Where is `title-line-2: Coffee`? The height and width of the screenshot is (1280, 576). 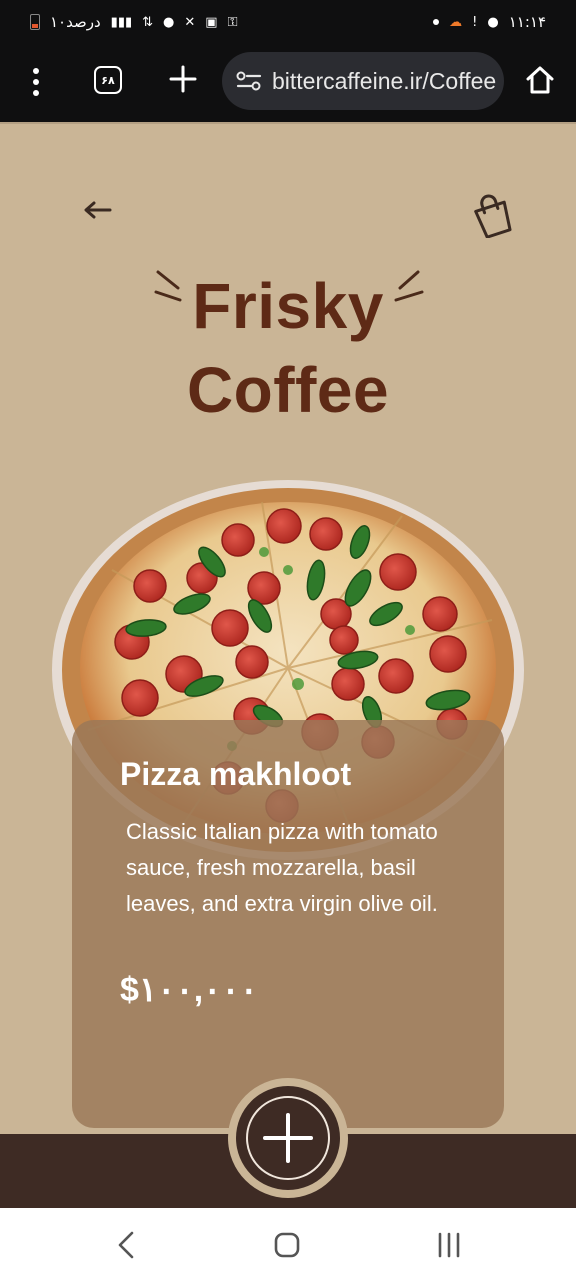 title-line-2: Coffee is located at coordinates (288, 390).